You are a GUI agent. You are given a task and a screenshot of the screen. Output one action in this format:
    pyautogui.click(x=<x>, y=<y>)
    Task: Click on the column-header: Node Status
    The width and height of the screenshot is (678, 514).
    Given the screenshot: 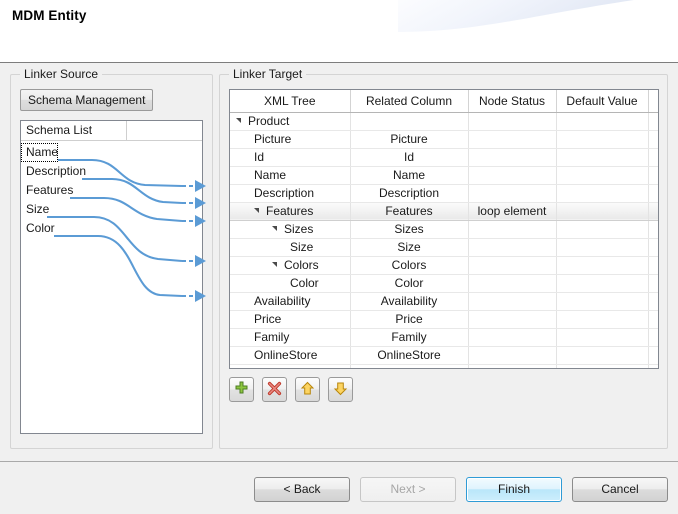 What is the action you would take?
    pyautogui.click(x=512, y=101)
    